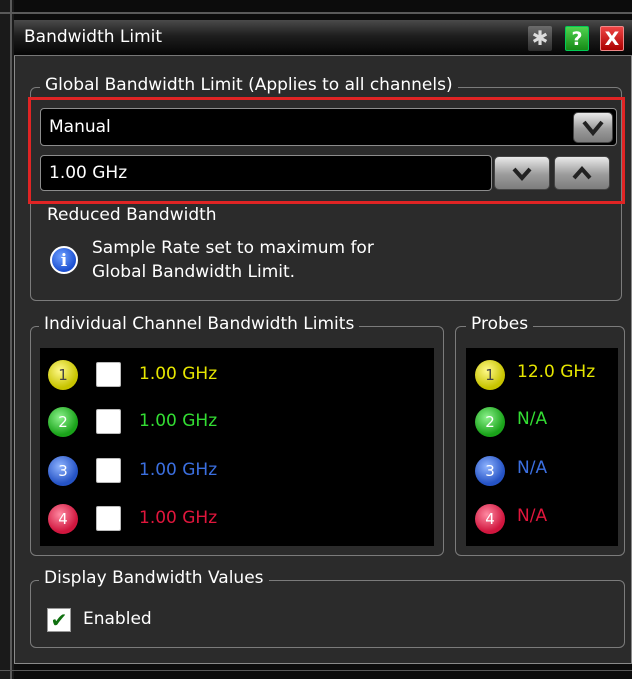 The width and height of the screenshot is (632, 679). What do you see at coordinates (63, 519) in the screenshot?
I see `channel-4-badge: 4` at bounding box center [63, 519].